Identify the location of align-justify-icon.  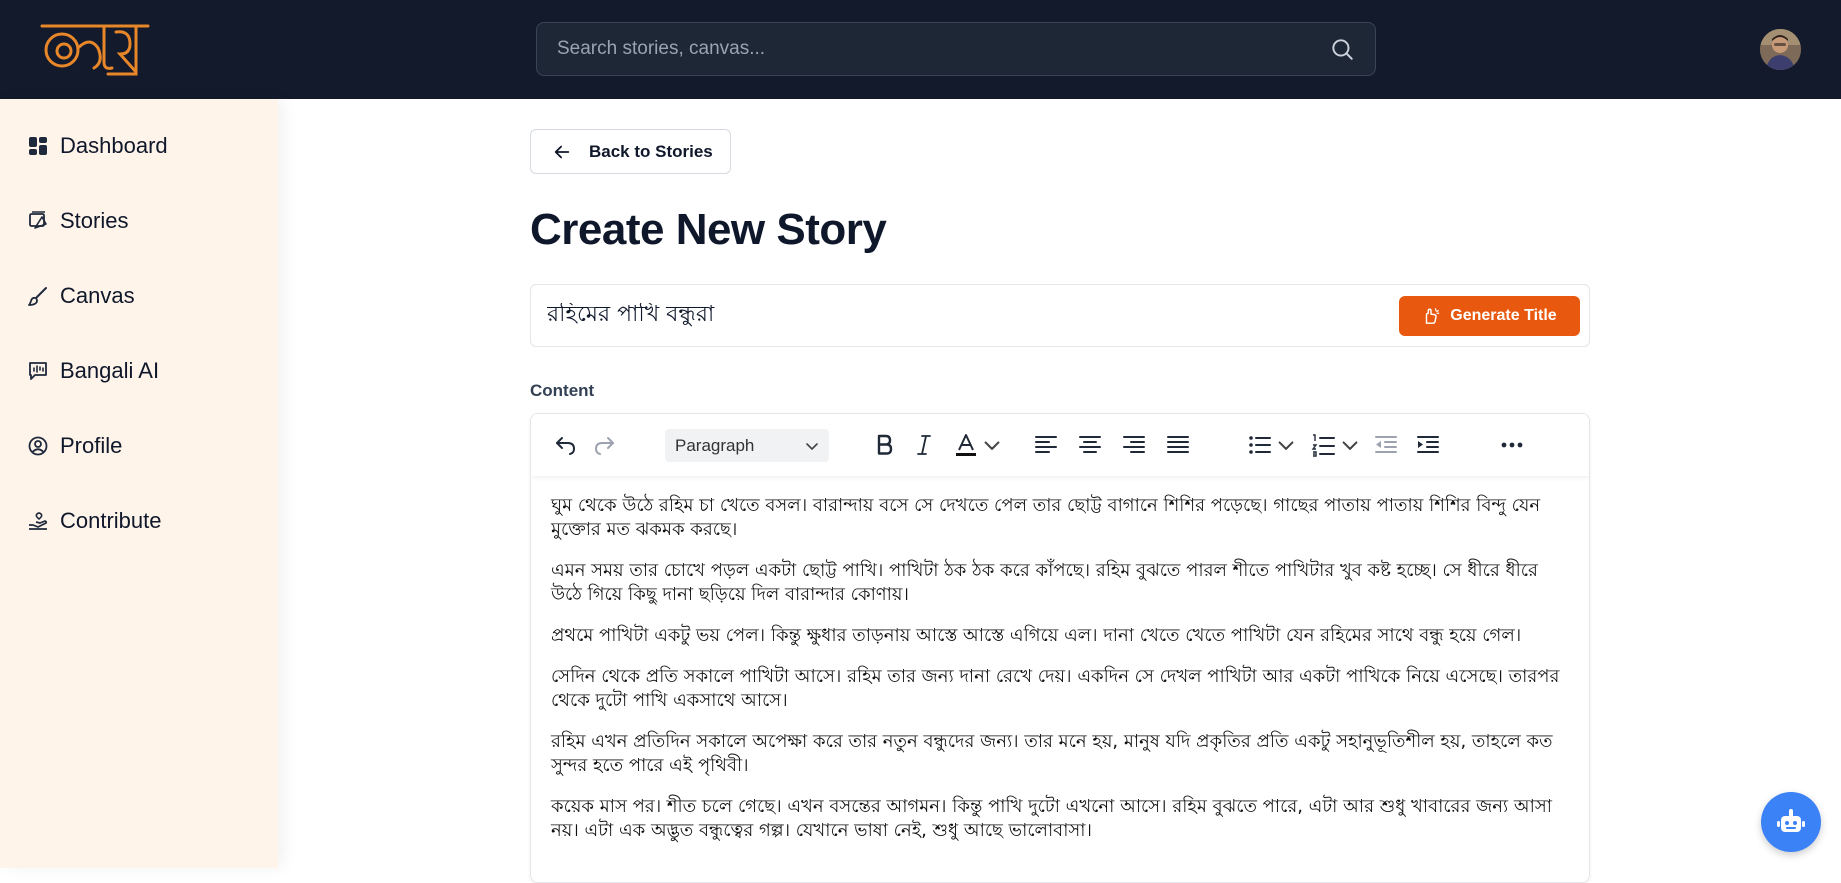
(1178, 444).